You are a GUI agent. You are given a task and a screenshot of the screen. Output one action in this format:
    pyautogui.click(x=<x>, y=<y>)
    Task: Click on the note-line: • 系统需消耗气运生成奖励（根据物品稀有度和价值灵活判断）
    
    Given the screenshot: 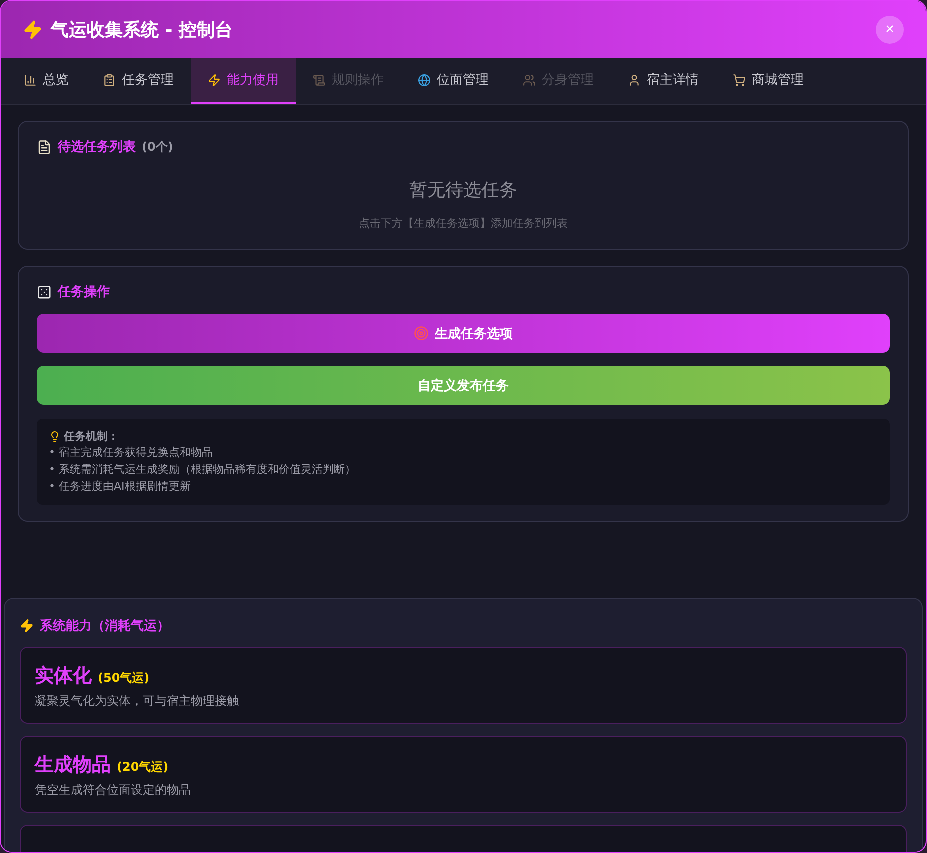 What is the action you would take?
    pyautogui.click(x=203, y=470)
    